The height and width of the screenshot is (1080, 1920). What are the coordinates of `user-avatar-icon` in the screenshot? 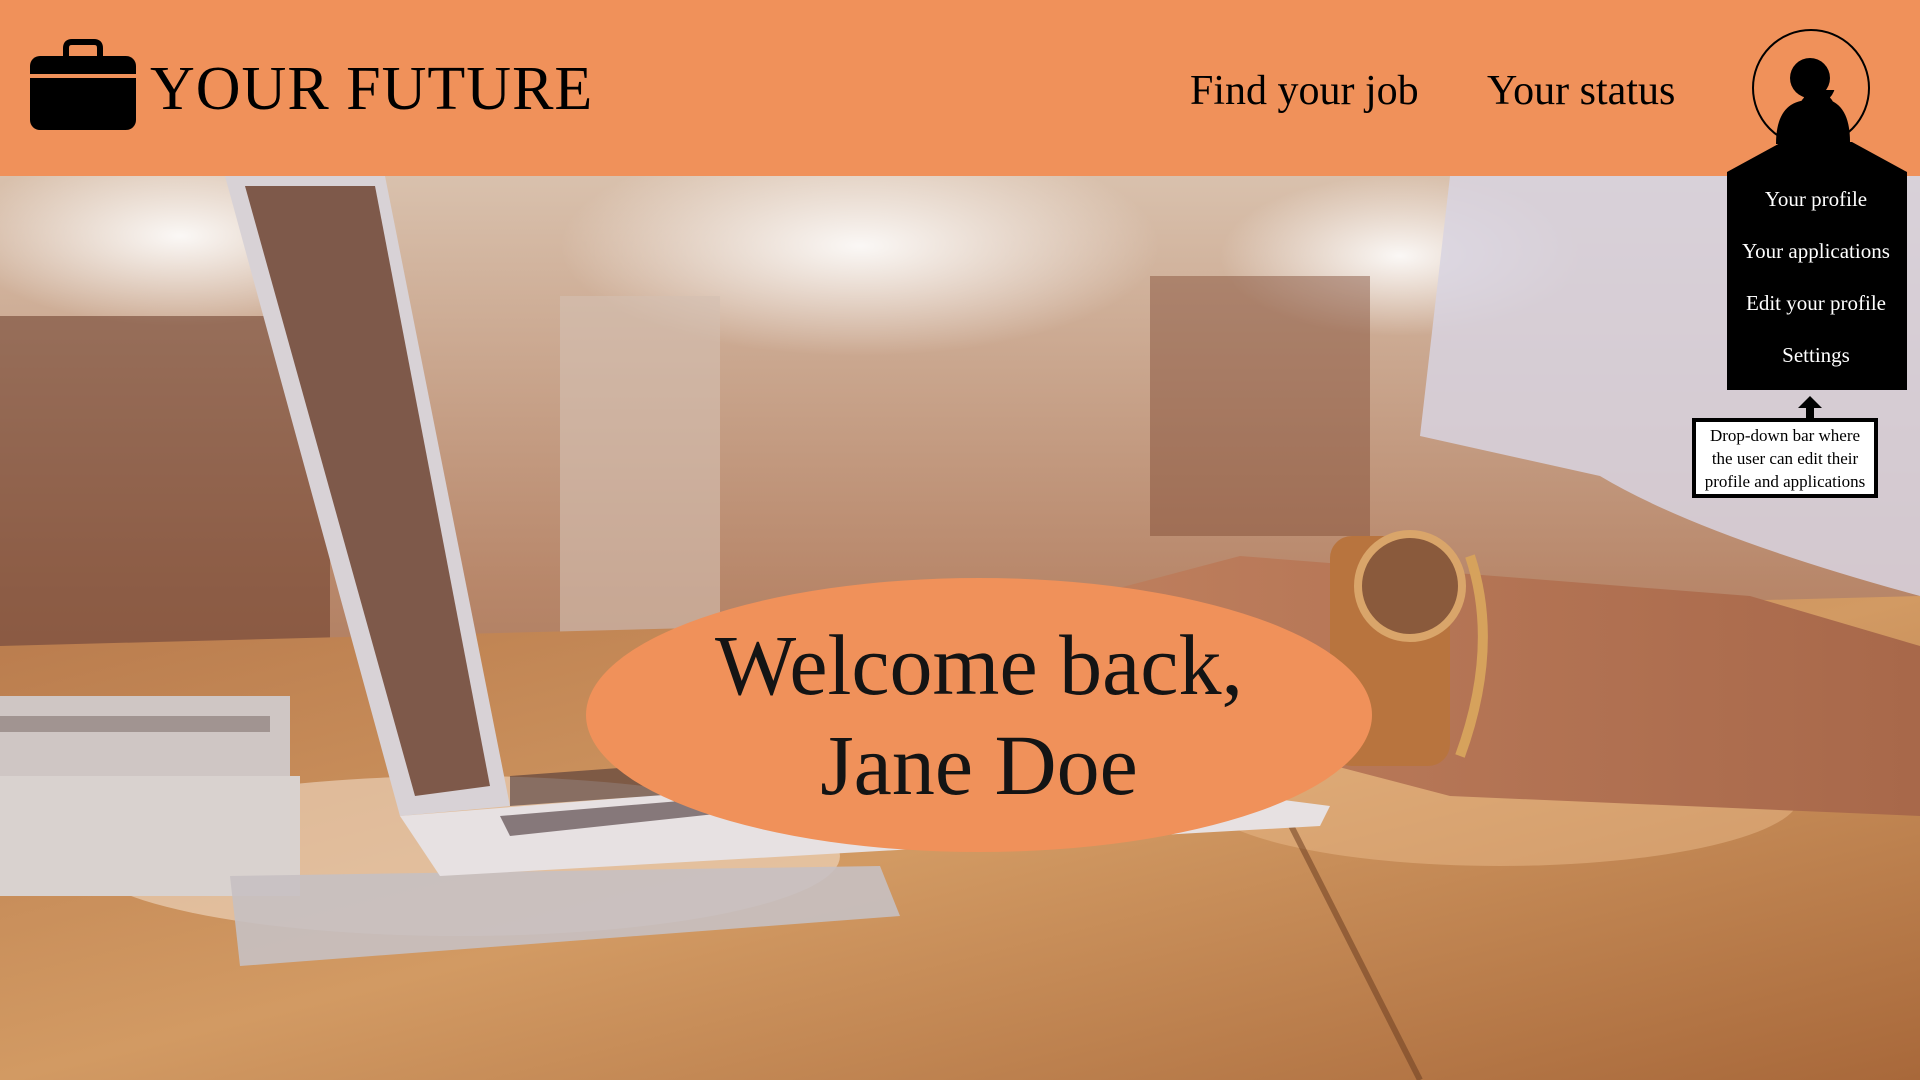 It's located at (1810, 100).